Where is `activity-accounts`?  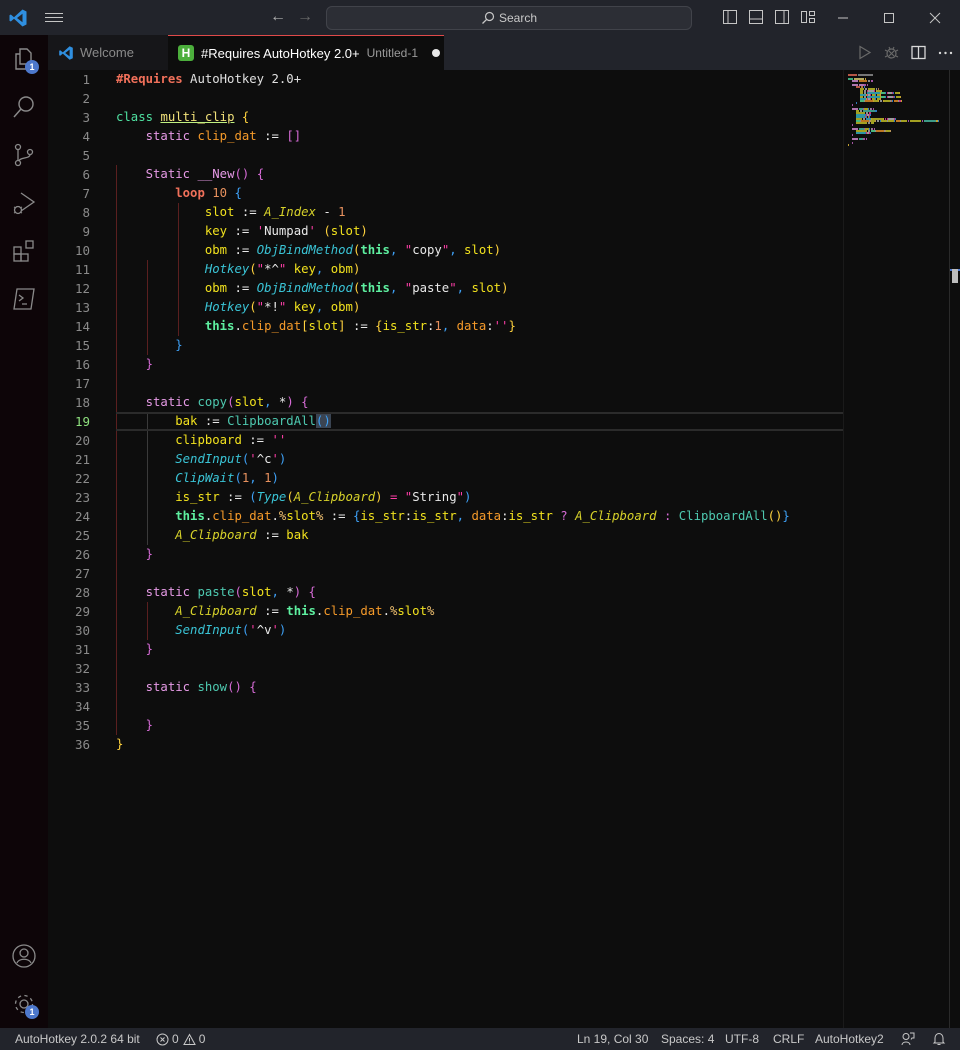
activity-accounts is located at coordinates (24, 956).